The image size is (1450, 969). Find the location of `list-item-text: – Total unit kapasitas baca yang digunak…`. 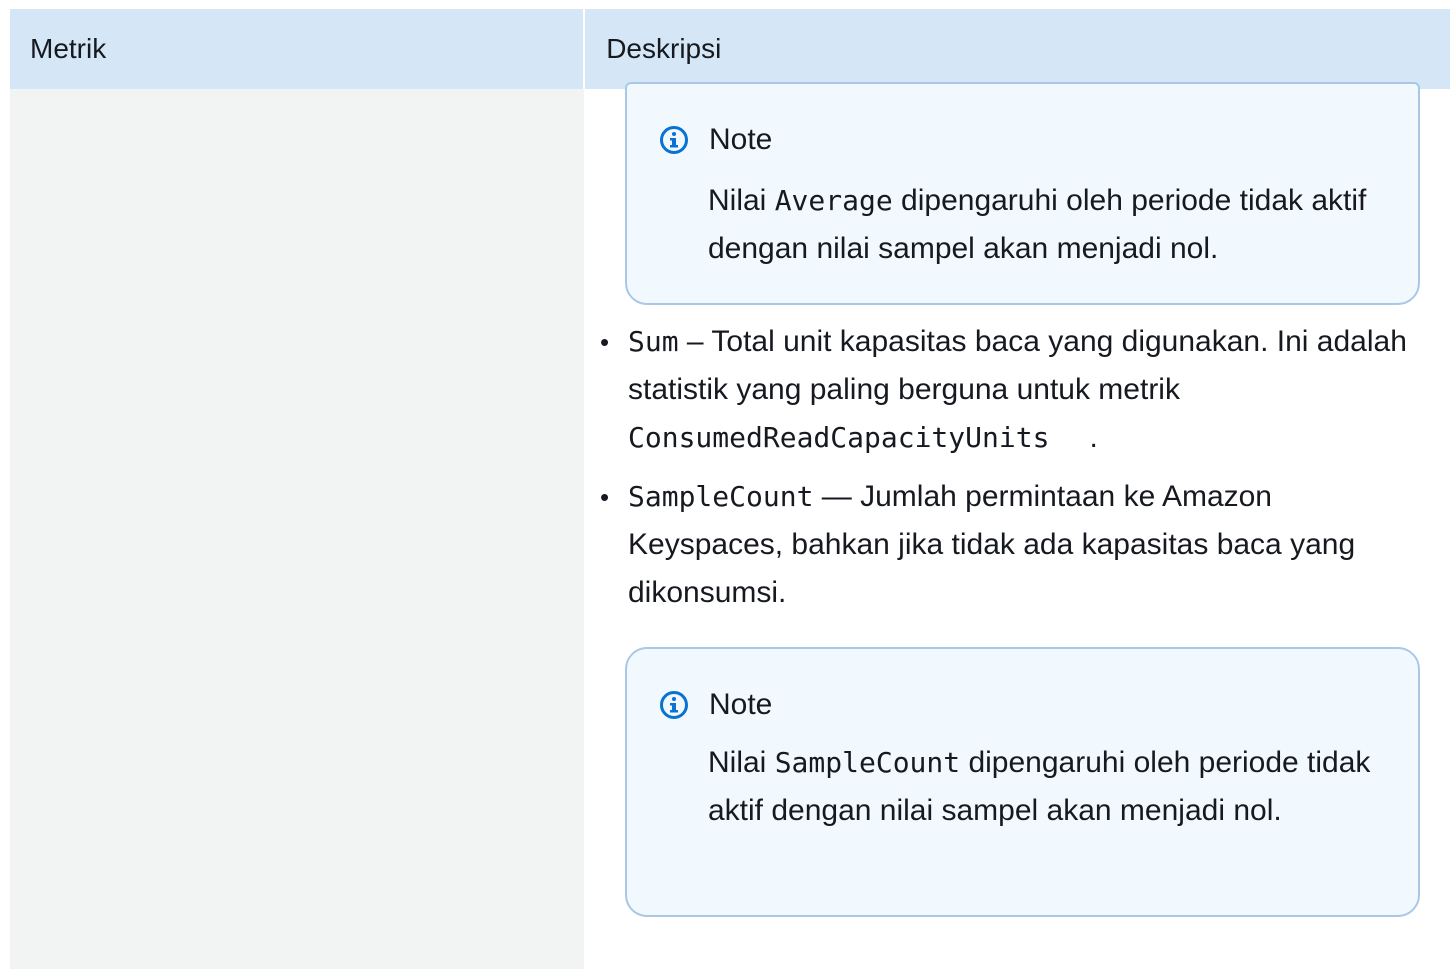

list-item-text: – Total unit kapasitas baca yang digunak… is located at coordinates (1017, 365).